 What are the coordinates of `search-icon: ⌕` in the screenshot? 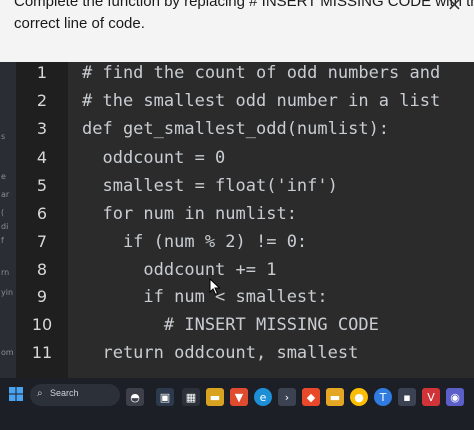 It's located at (40, 393).